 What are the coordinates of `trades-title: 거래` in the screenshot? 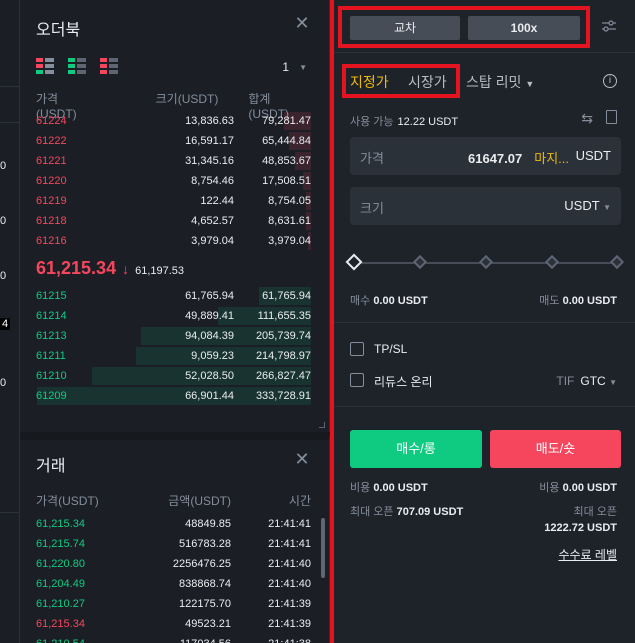 It's located at (51, 466).